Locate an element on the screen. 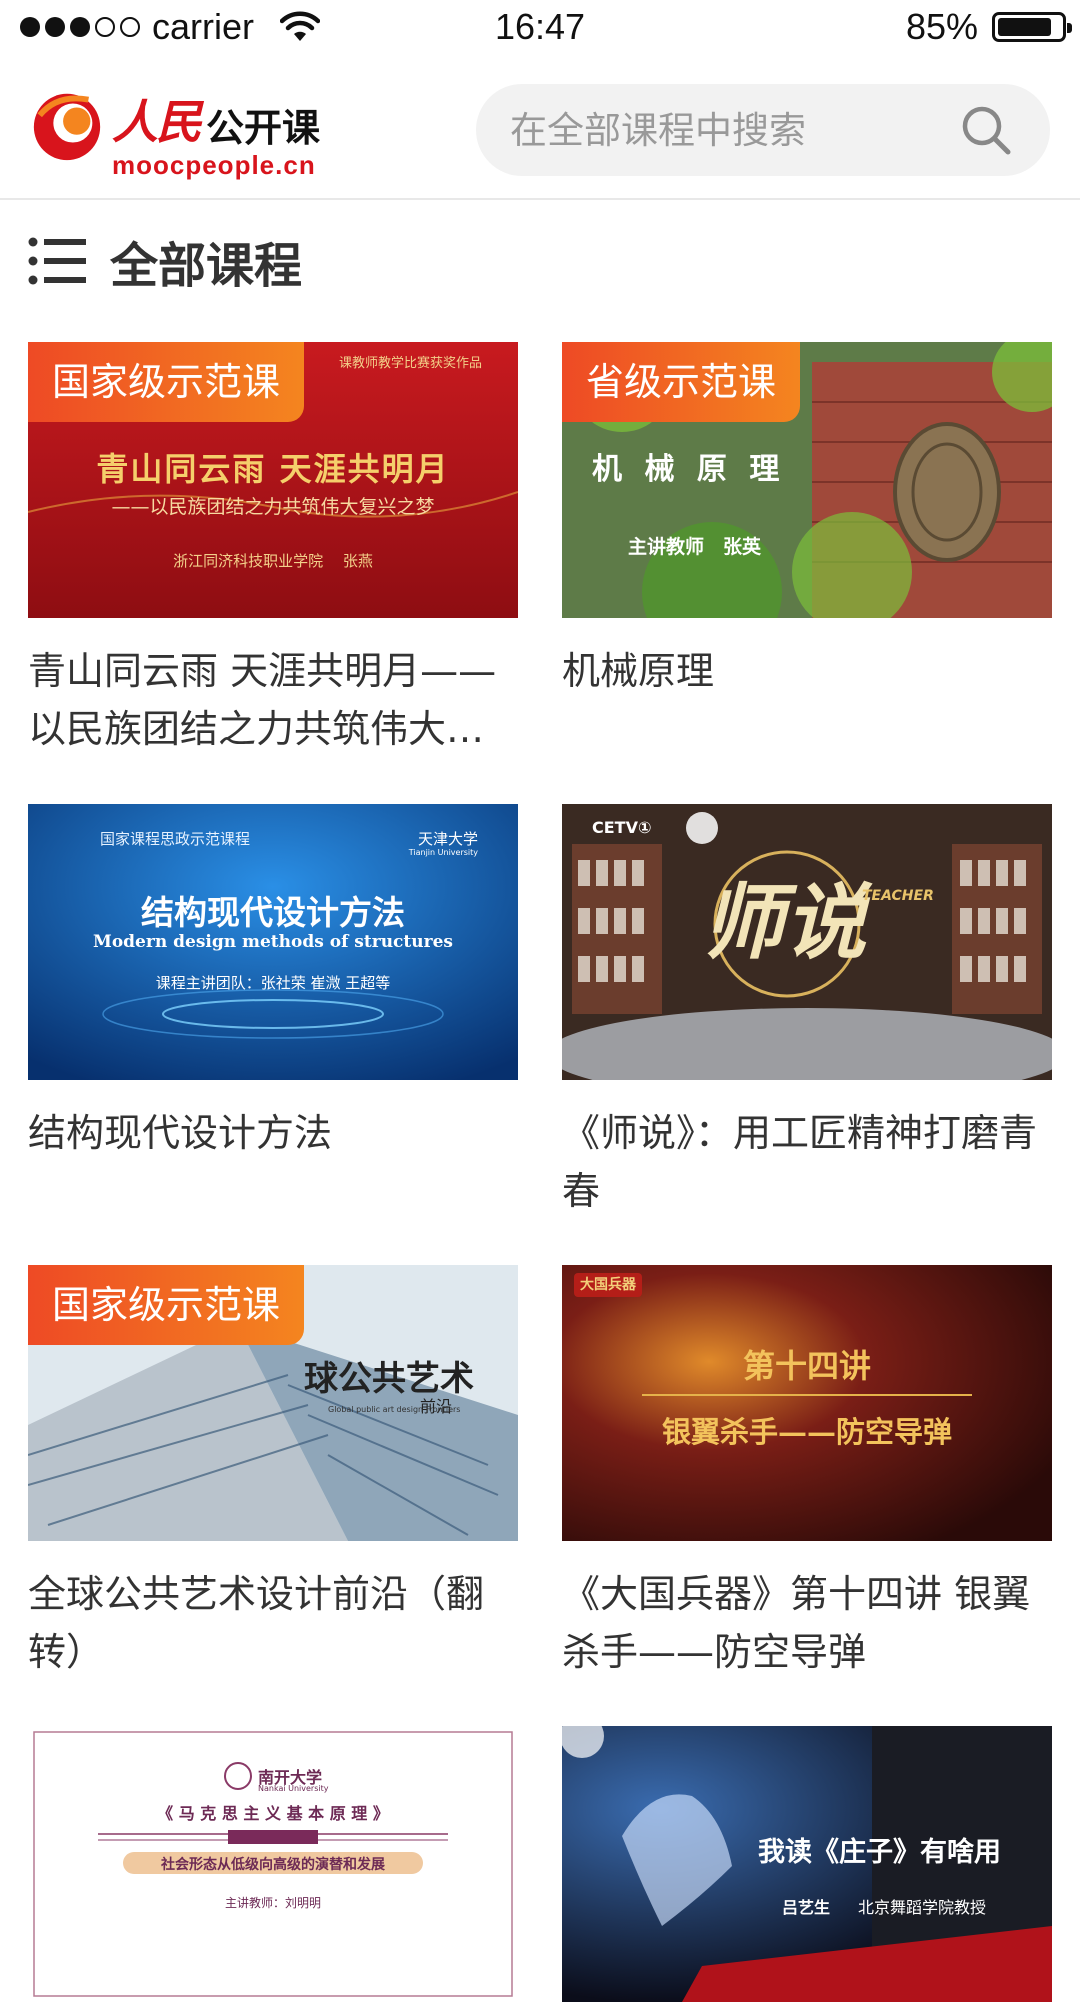 This screenshot has height=2002, width=1080. thumb-program-logo: 大国兵器 is located at coordinates (608, 1285).